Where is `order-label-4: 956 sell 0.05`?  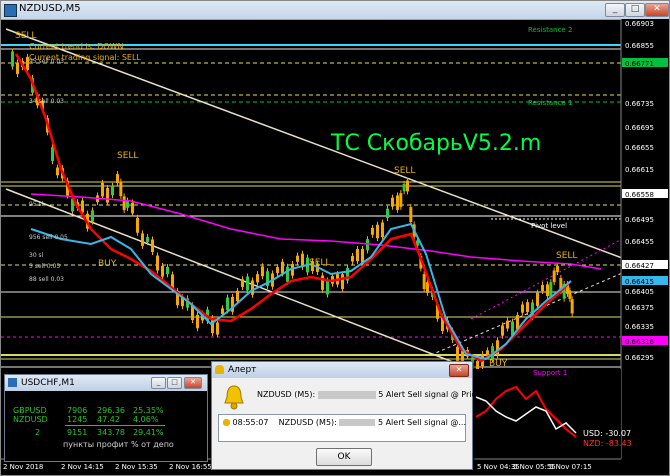
order-label-4: 956 sell 0.05 is located at coordinates (48, 237).